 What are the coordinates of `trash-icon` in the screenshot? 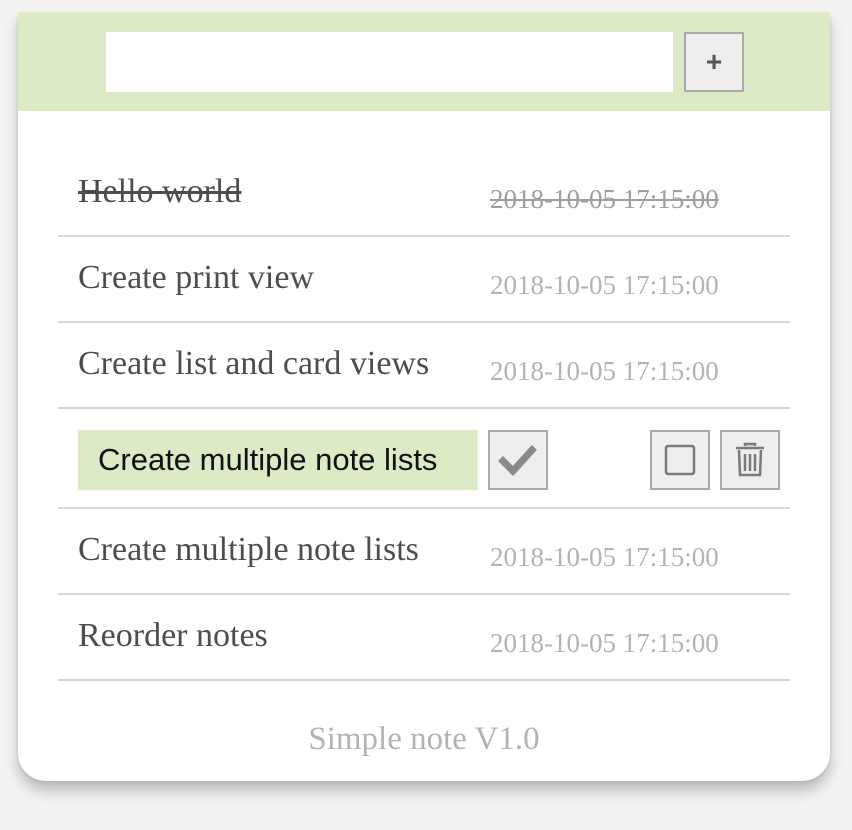 It's located at (750, 459).